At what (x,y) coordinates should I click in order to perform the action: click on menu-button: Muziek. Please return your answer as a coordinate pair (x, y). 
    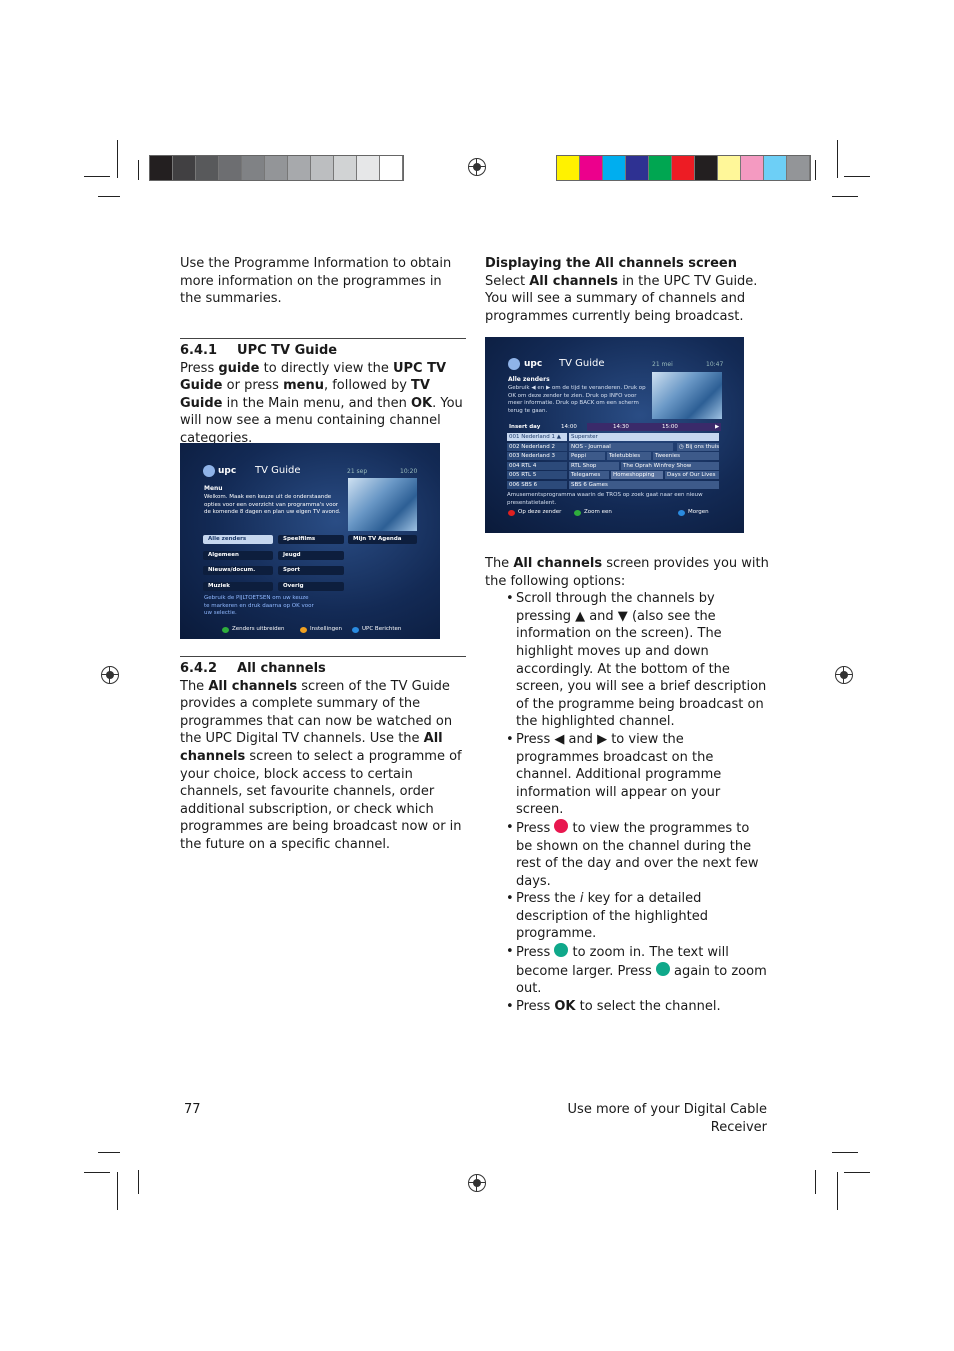
    Looking at the image, I should click on (238, 586).